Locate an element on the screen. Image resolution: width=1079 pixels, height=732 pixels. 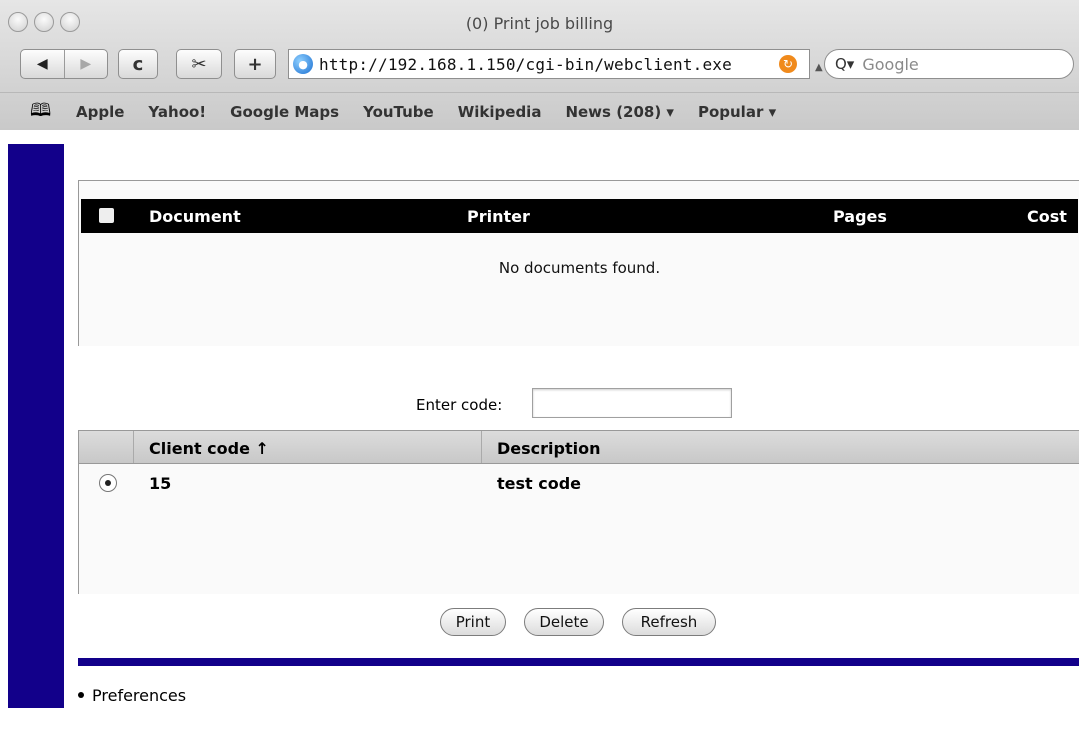
documents-table-header: Document Printer Pages Cost is located at coordinates (579, 216).